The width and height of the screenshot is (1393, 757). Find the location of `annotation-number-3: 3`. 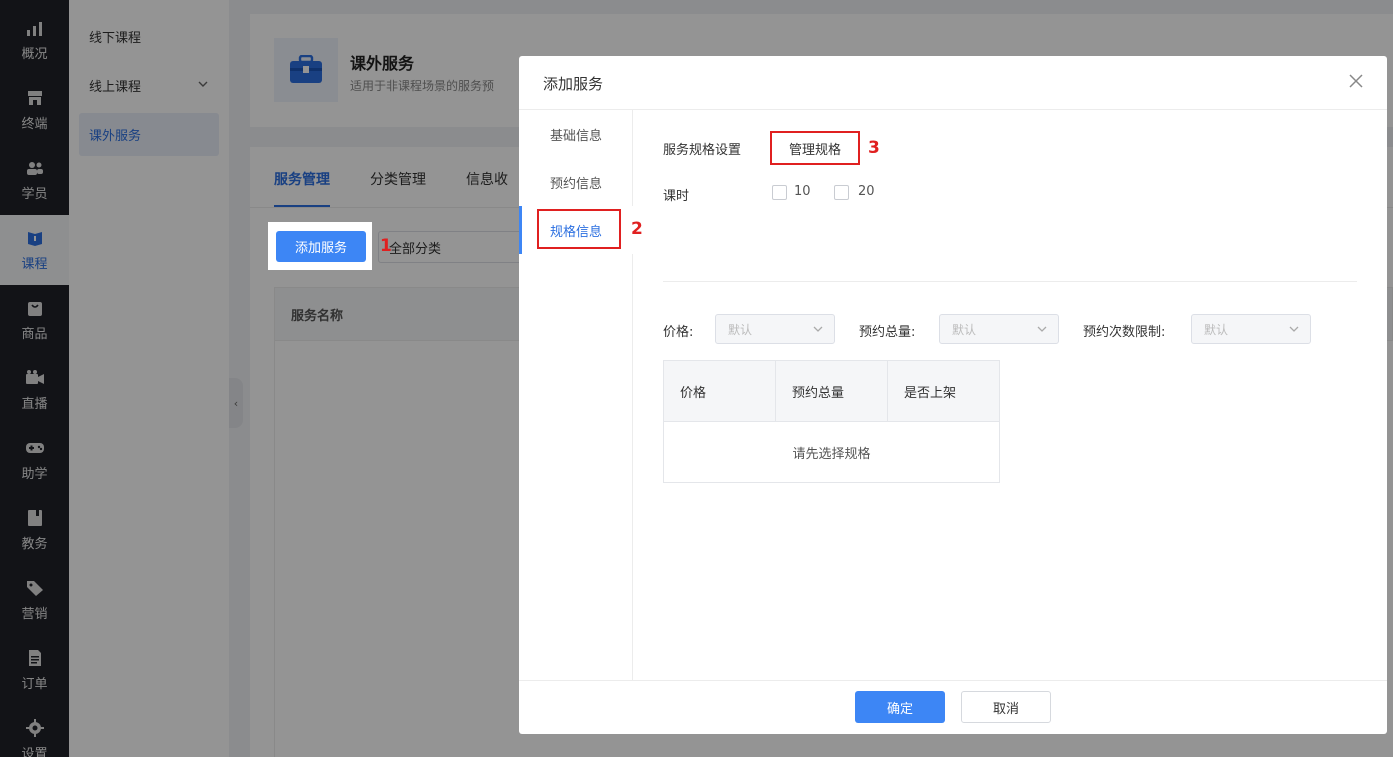

annotation-number-3: 3 is located at coordinates (874, 148).